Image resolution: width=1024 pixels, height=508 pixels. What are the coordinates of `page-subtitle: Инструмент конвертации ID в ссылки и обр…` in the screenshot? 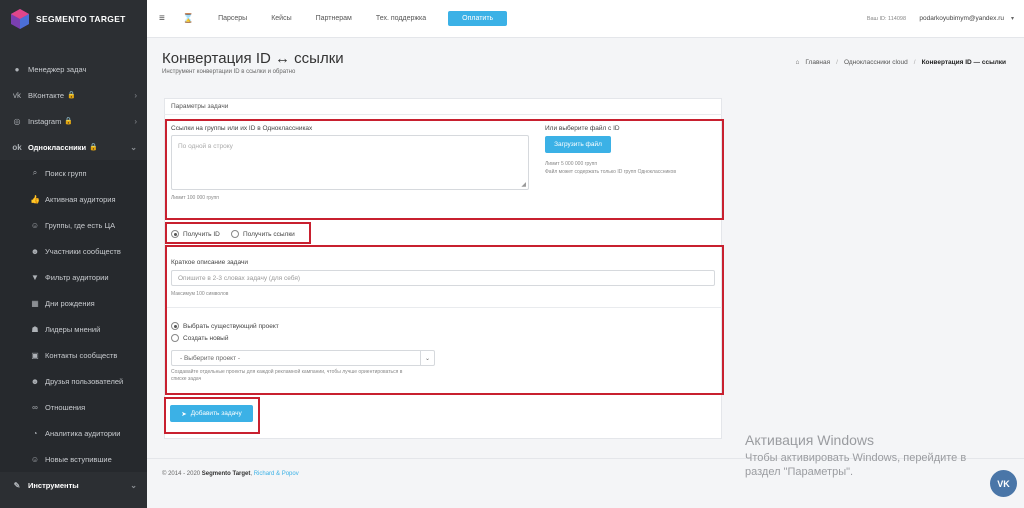 It's located at (229, 72).